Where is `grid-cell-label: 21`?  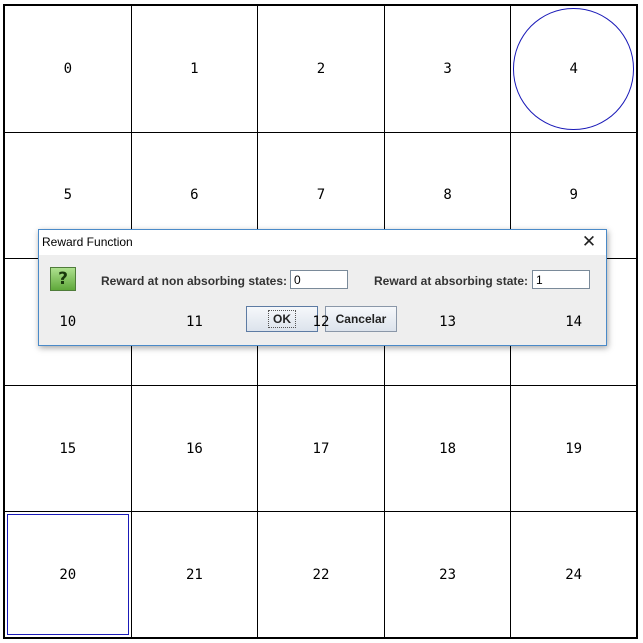
grid-cell-label: 21 is located at coordinates (194, 574).